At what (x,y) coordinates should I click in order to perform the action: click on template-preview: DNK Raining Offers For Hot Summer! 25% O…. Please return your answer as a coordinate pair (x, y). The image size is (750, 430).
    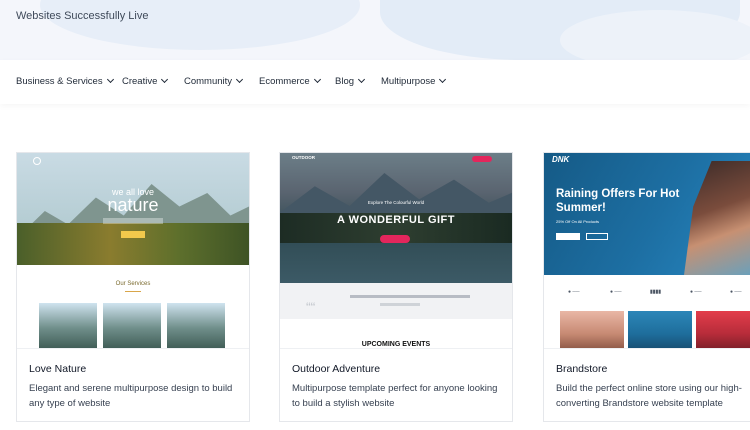
    Looking at the image, I should click on (647, 251).